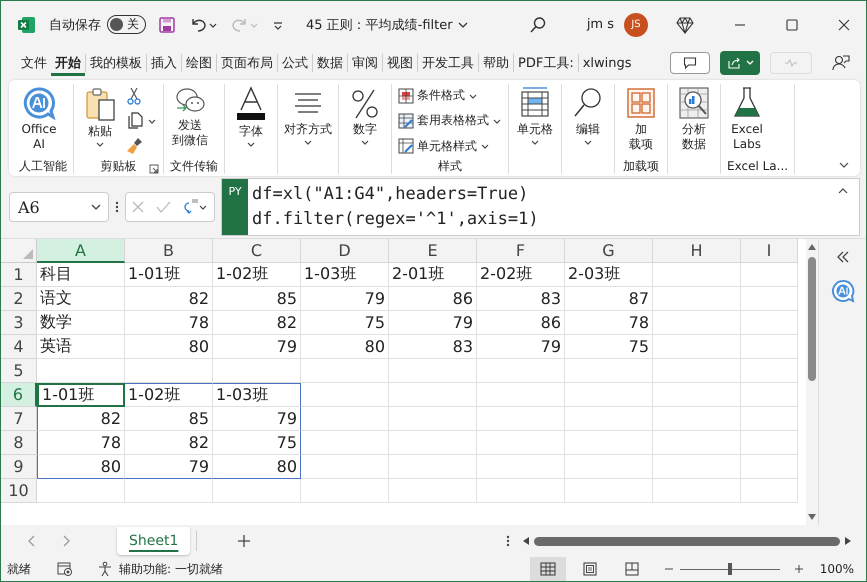  Describe the element at coordinates (792, 24) in the screenshot. I see `maximize-icon` at that location.